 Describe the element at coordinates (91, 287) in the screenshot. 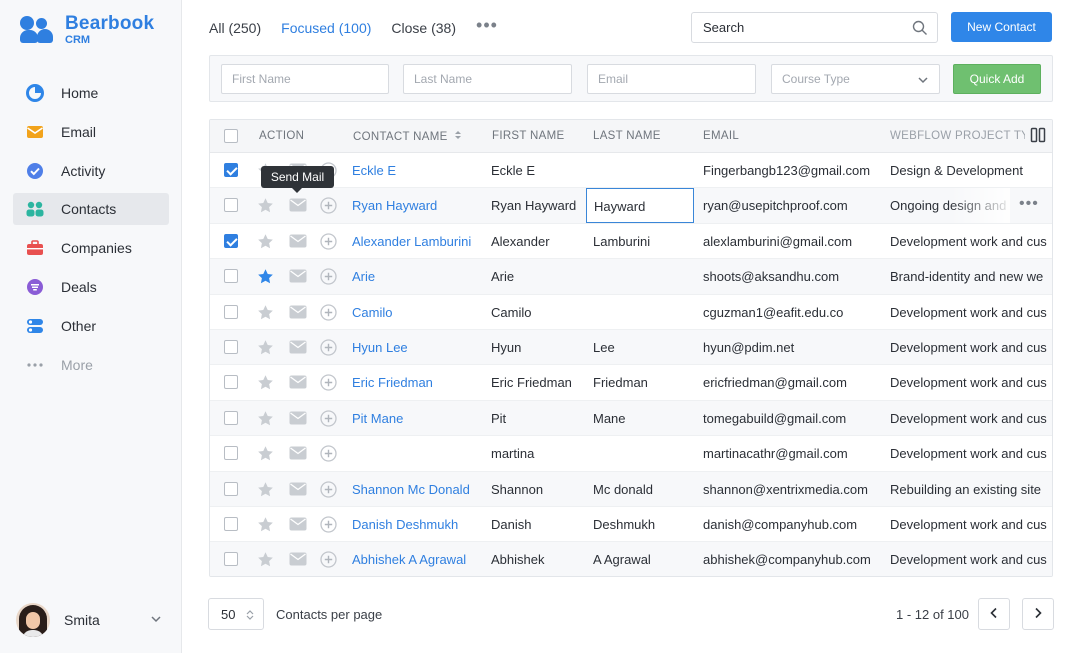

I see `sidebar-item-deals: Deals` at that location.